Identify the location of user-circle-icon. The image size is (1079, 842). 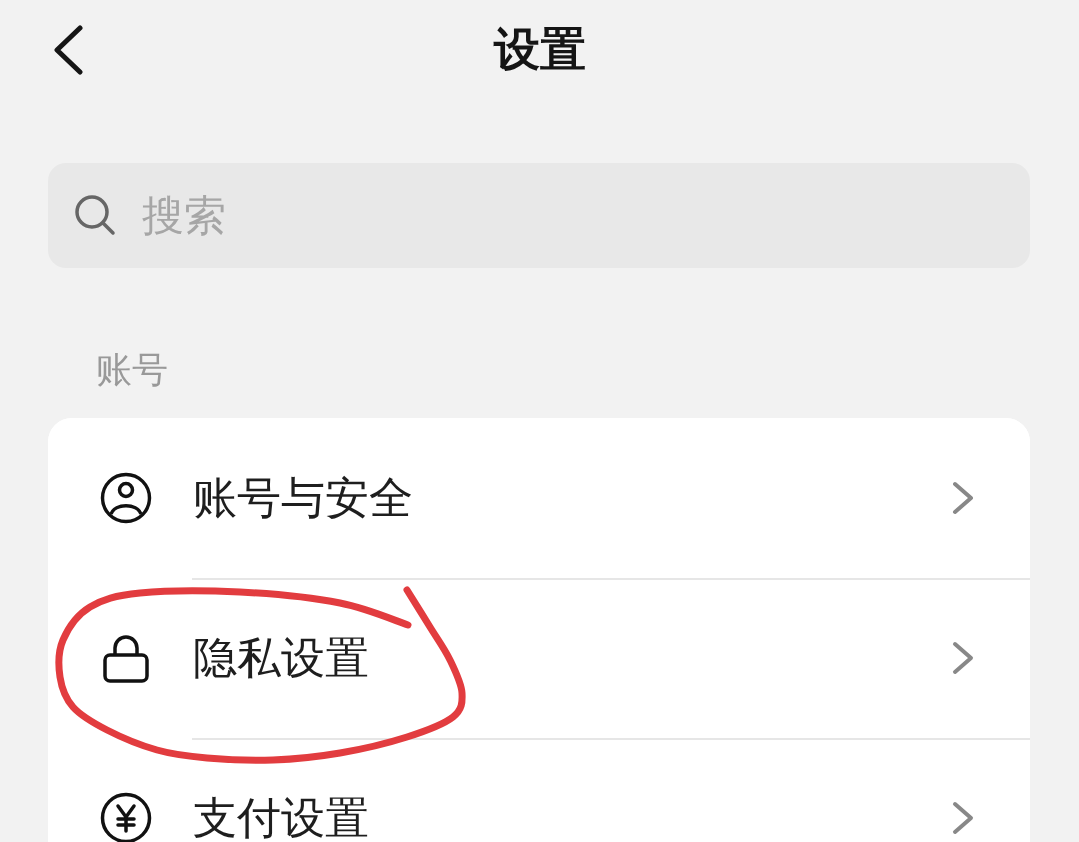
(126, 498).